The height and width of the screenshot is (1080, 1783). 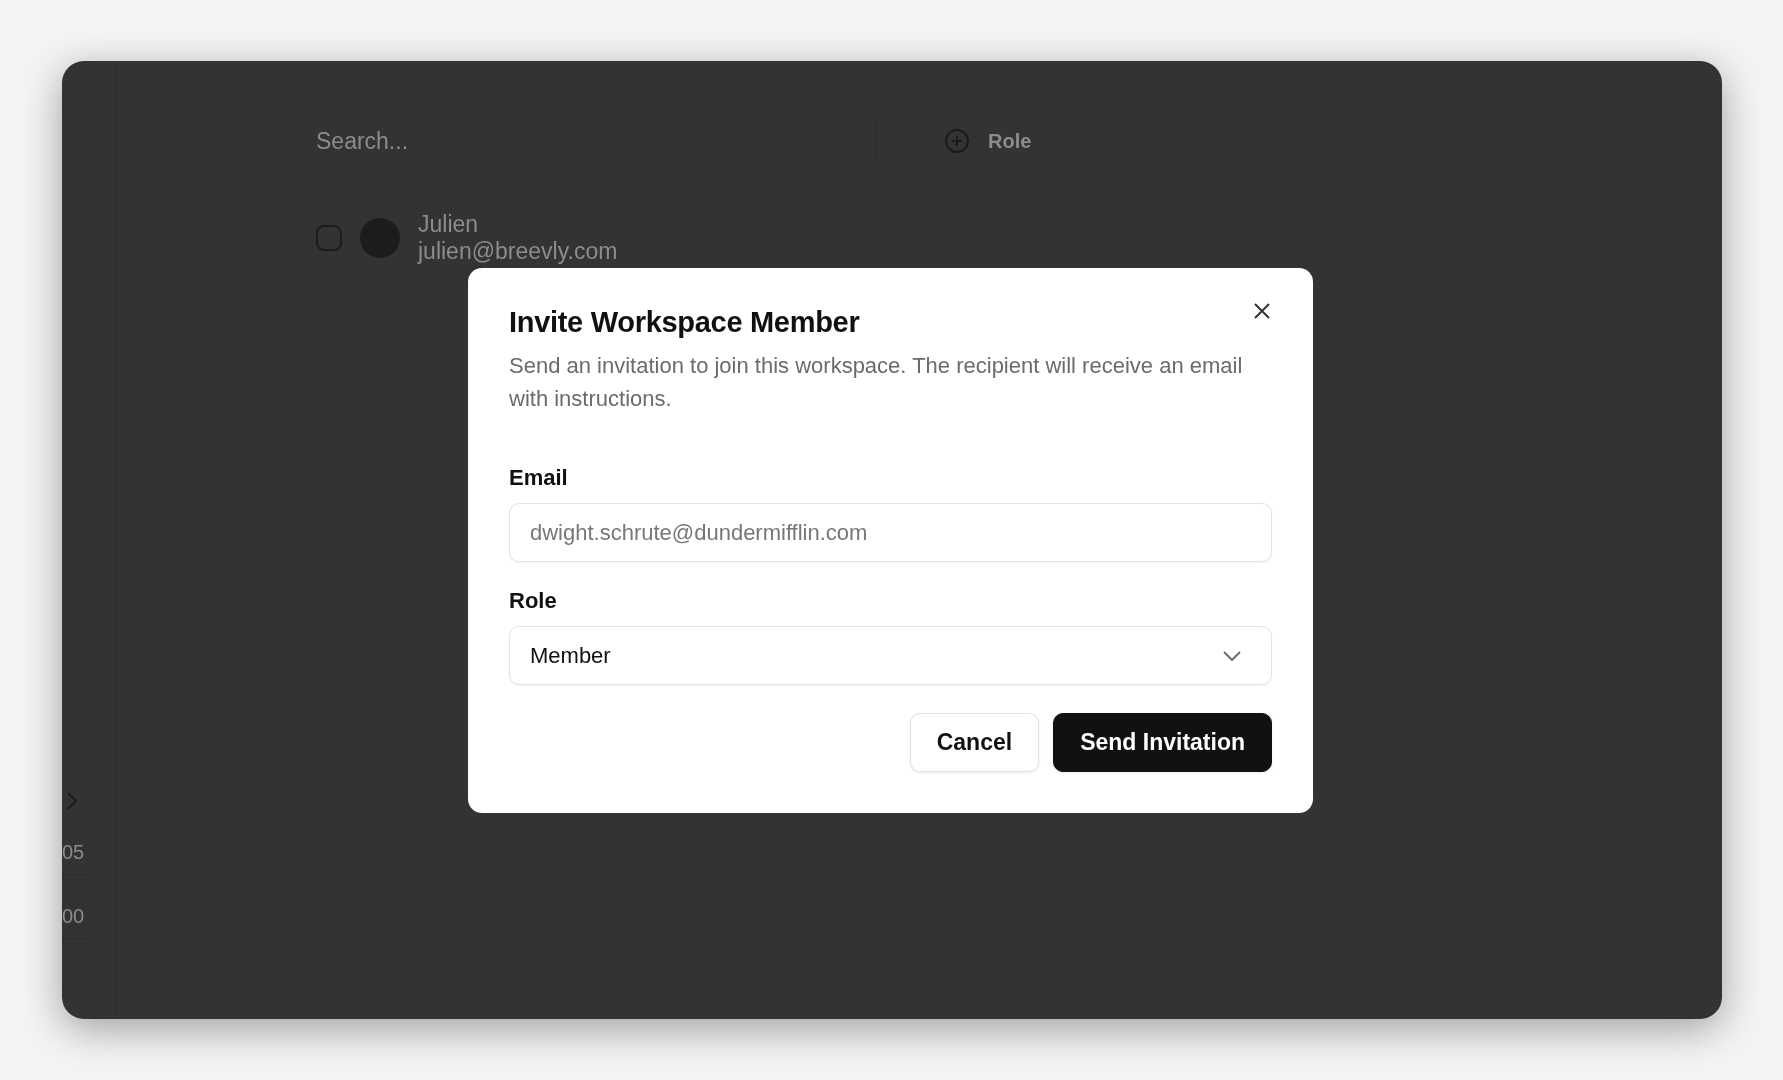 I want to click on dialog-description: Send an invitation to join this workspace. The recipient will receive an email with instructions., so click(x=876, y=382).